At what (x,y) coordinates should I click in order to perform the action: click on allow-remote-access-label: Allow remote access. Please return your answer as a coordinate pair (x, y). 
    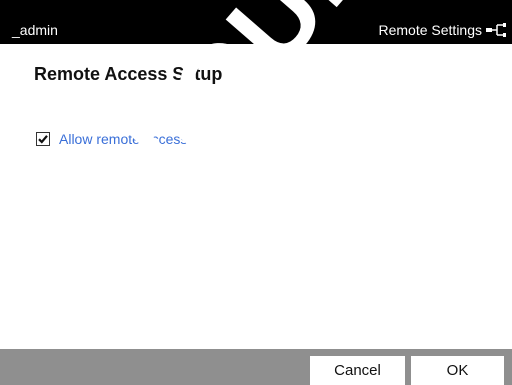
    Looking at the image, I should click on (123, 139).